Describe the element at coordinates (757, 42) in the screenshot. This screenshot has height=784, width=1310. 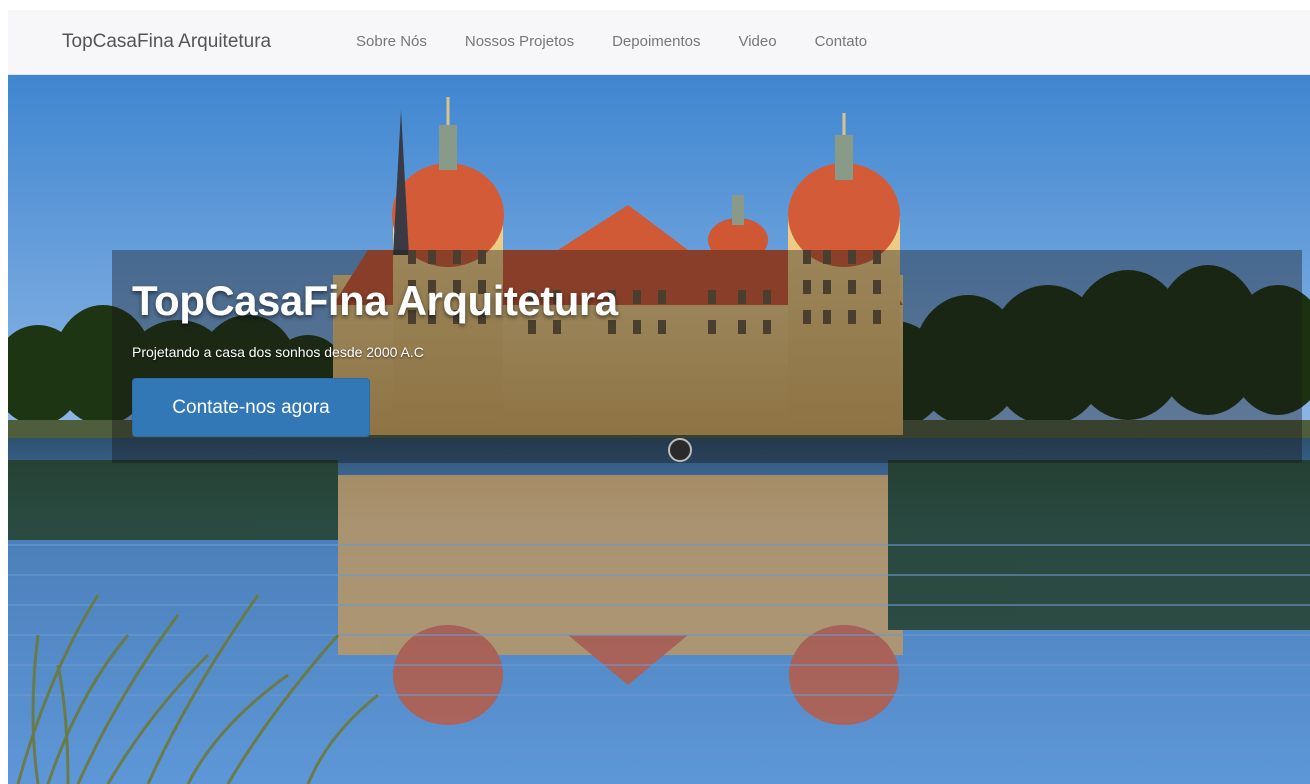
I see `nav-link-video: Video` at that location.